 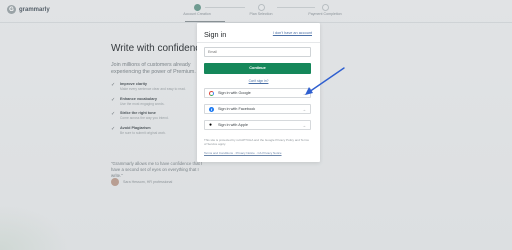 I want to click on google-sign-in-button: Sign in with Google →, so click(x=257, y=93).